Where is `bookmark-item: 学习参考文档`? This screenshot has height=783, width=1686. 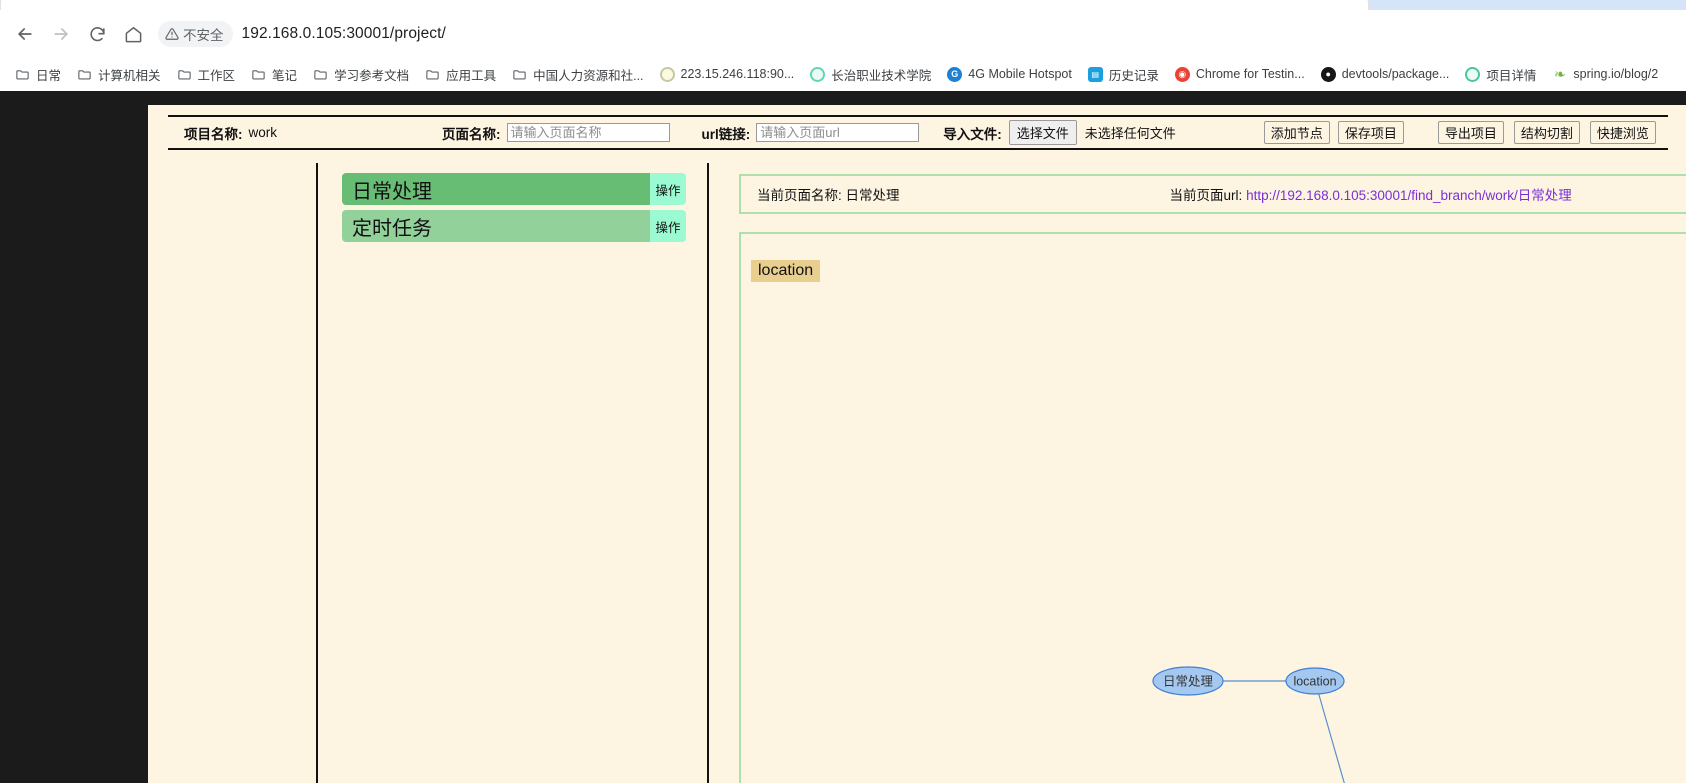 bookmark-item: 学习参考文档 is located at coordinates (361, 74).